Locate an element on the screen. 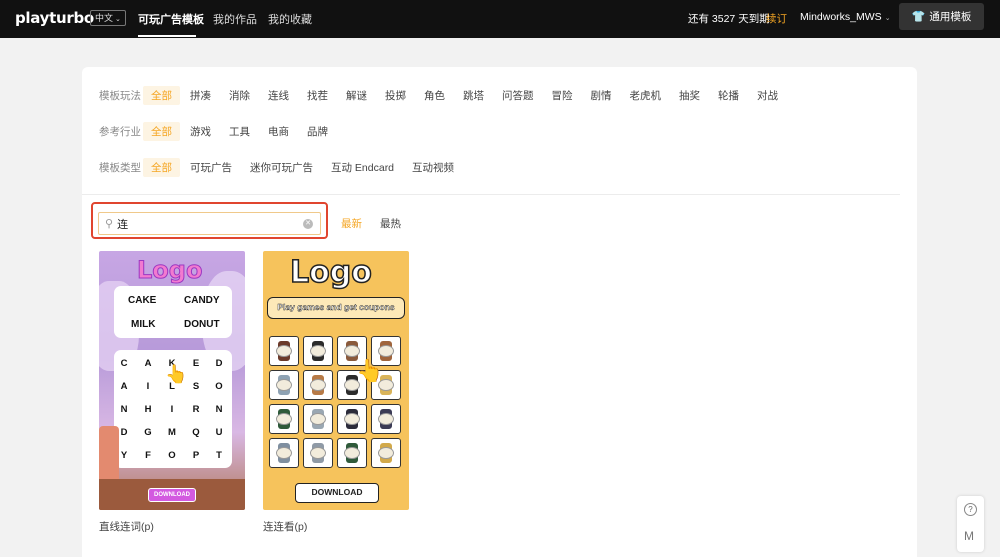  gameplay-chip: 轮播 is located at coordinates (728, 95).